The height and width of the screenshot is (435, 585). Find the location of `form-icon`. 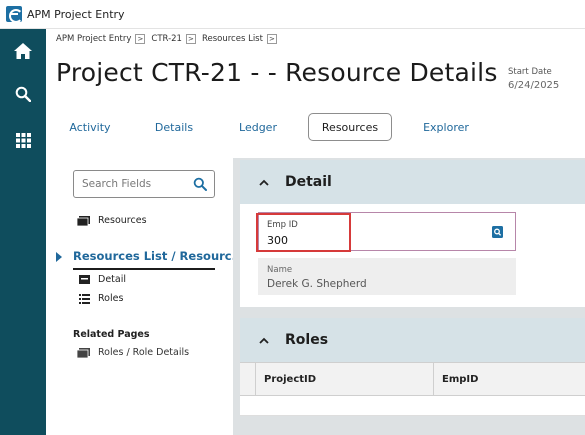

form-icon is located at coordinates (84, 279).